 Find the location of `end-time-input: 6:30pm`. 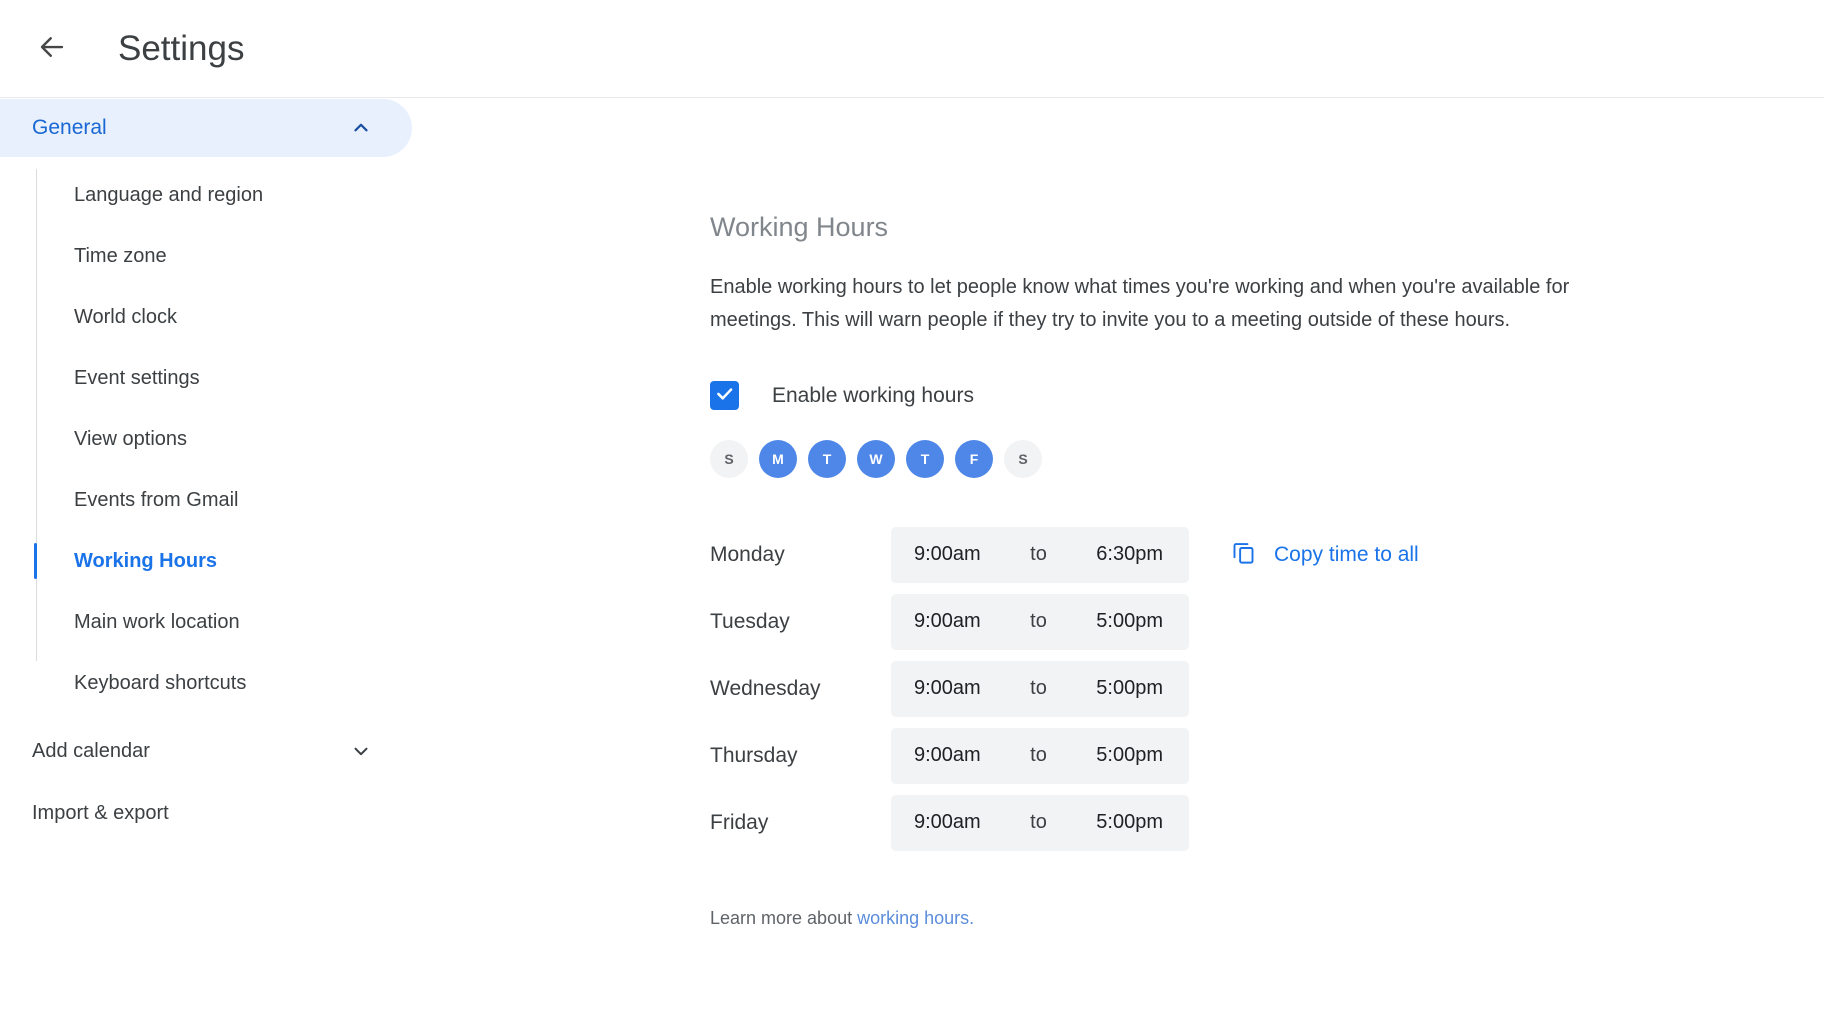

end-time-input: 6:30pm is located at coordinates (1129, 554).